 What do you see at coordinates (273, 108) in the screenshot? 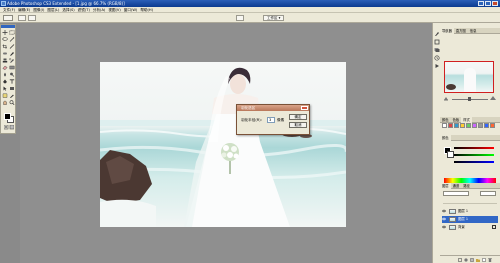
I see `dialog-title-bar: 羽化选区` at bounding box center [273, 108].